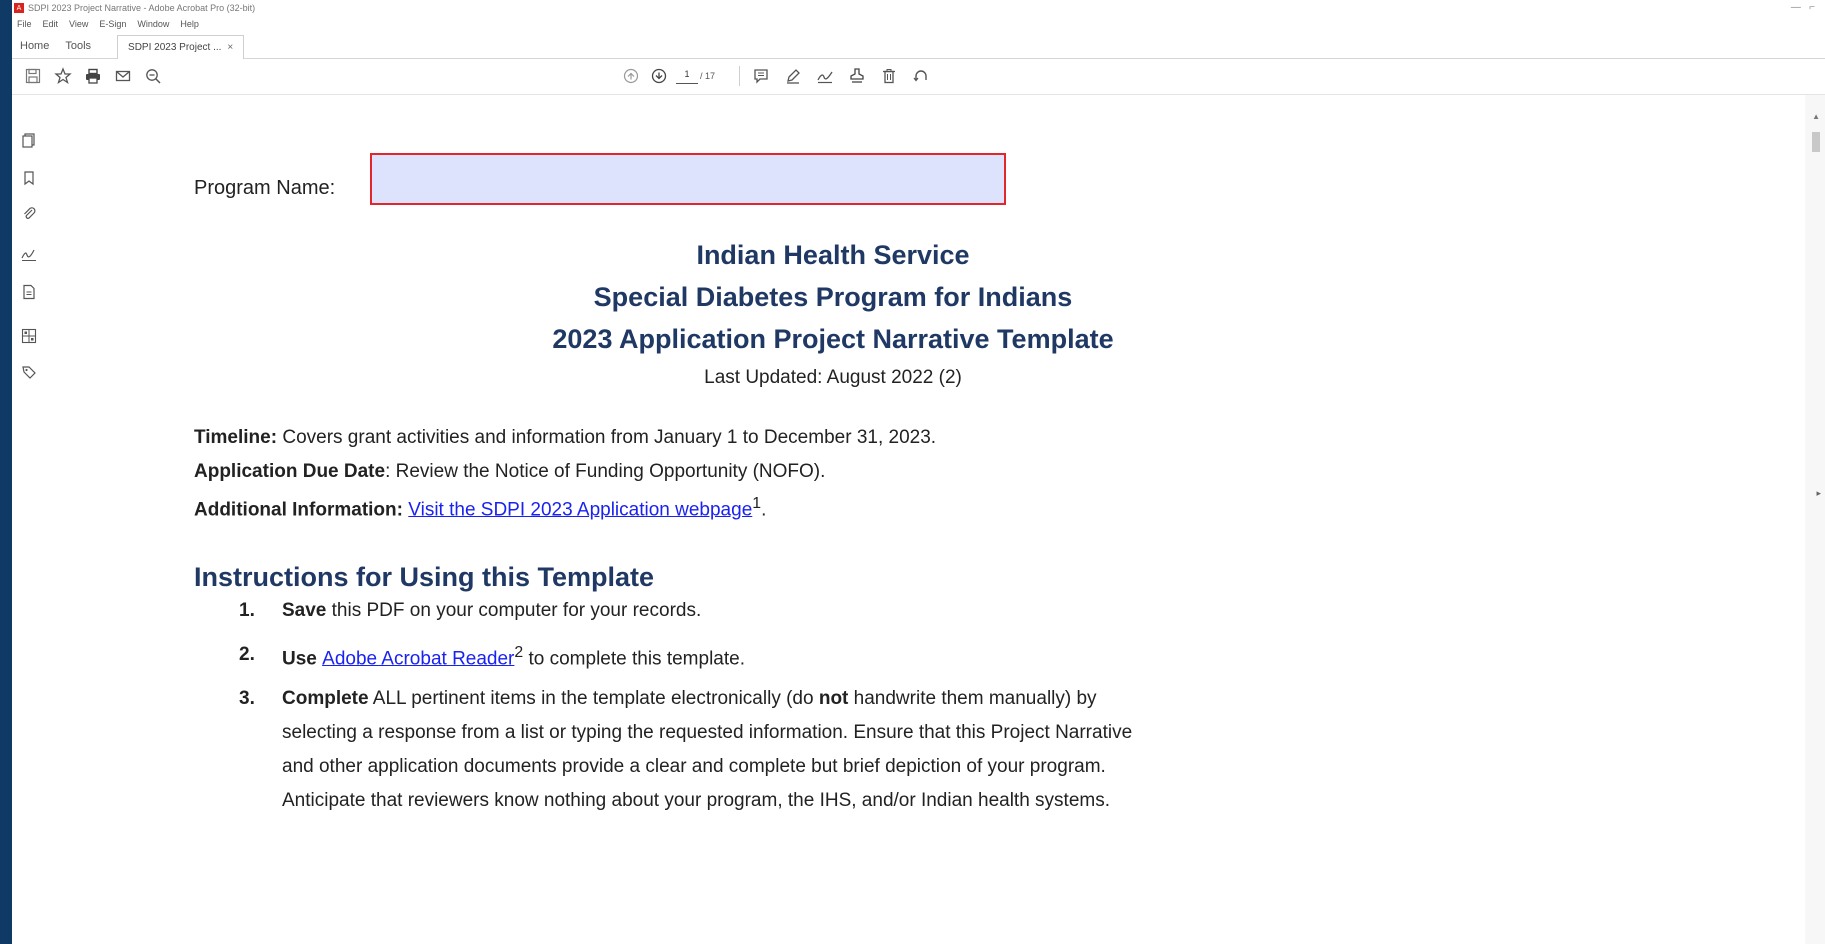  Describe the element at coordinates (418, 658) in the screenshot. I see `adobe-reader-link: Adobe Acrobat Reader` at that location.